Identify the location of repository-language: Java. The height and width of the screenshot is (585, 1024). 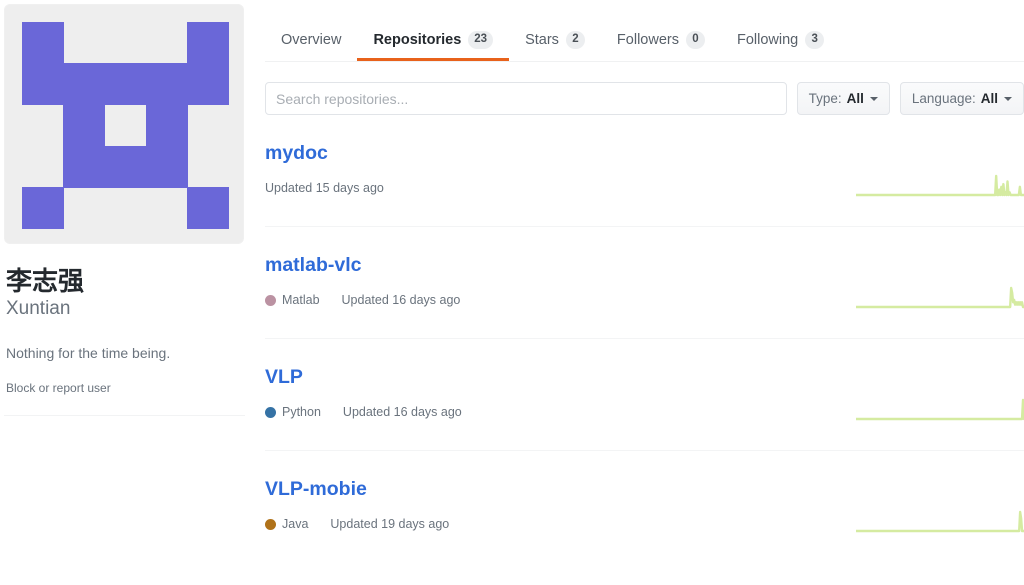
(286, 524).